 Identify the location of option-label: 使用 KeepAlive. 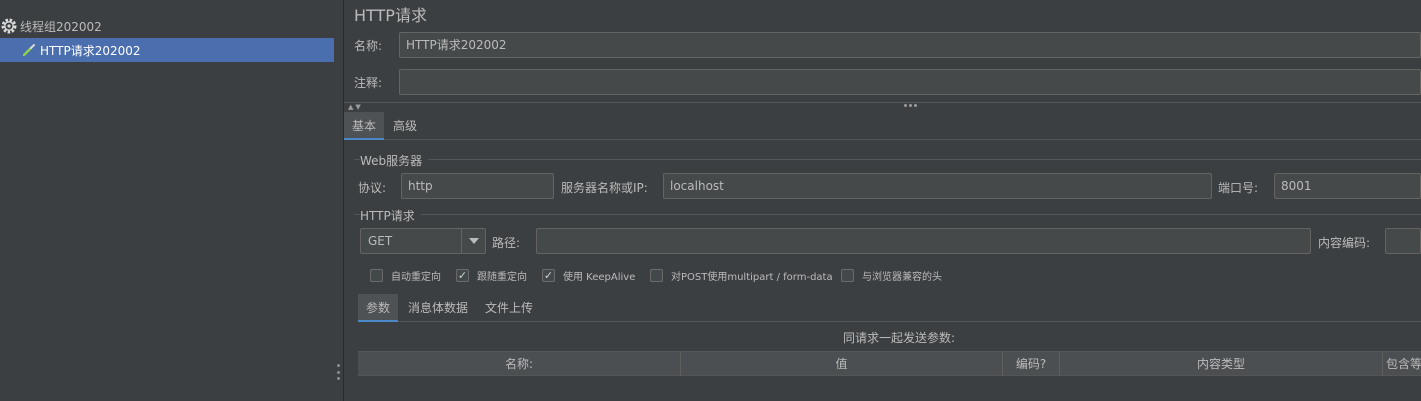
(599, 277).